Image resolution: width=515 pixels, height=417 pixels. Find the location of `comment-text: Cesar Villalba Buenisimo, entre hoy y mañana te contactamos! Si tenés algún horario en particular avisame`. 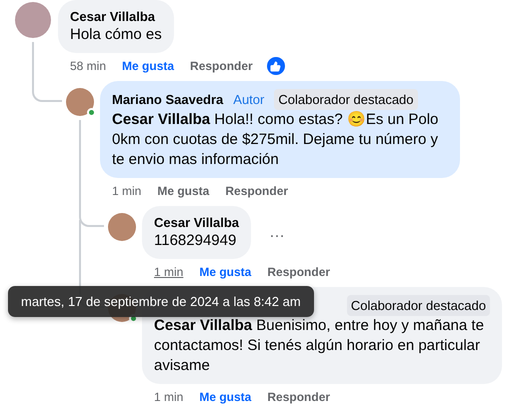

comment-text: Cesar Villalba Buenisimo, entre hoy y mañana te contactamos! Si tenés algún horario en particular avisame is located at coordinates (319, 346).